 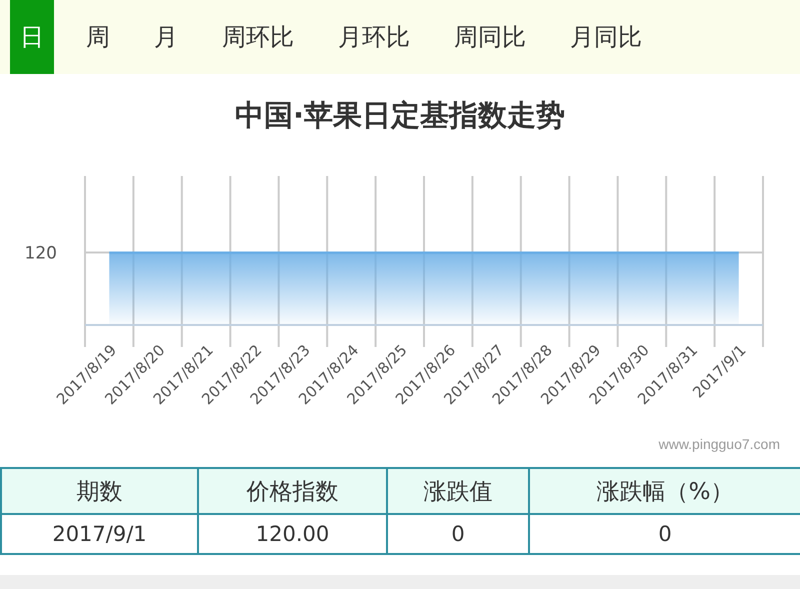 What do you see at coordinates (719, 444) in the screenshot?
I see `chart-credit: www.pingguo7.com` at bounding box center [719, 444].